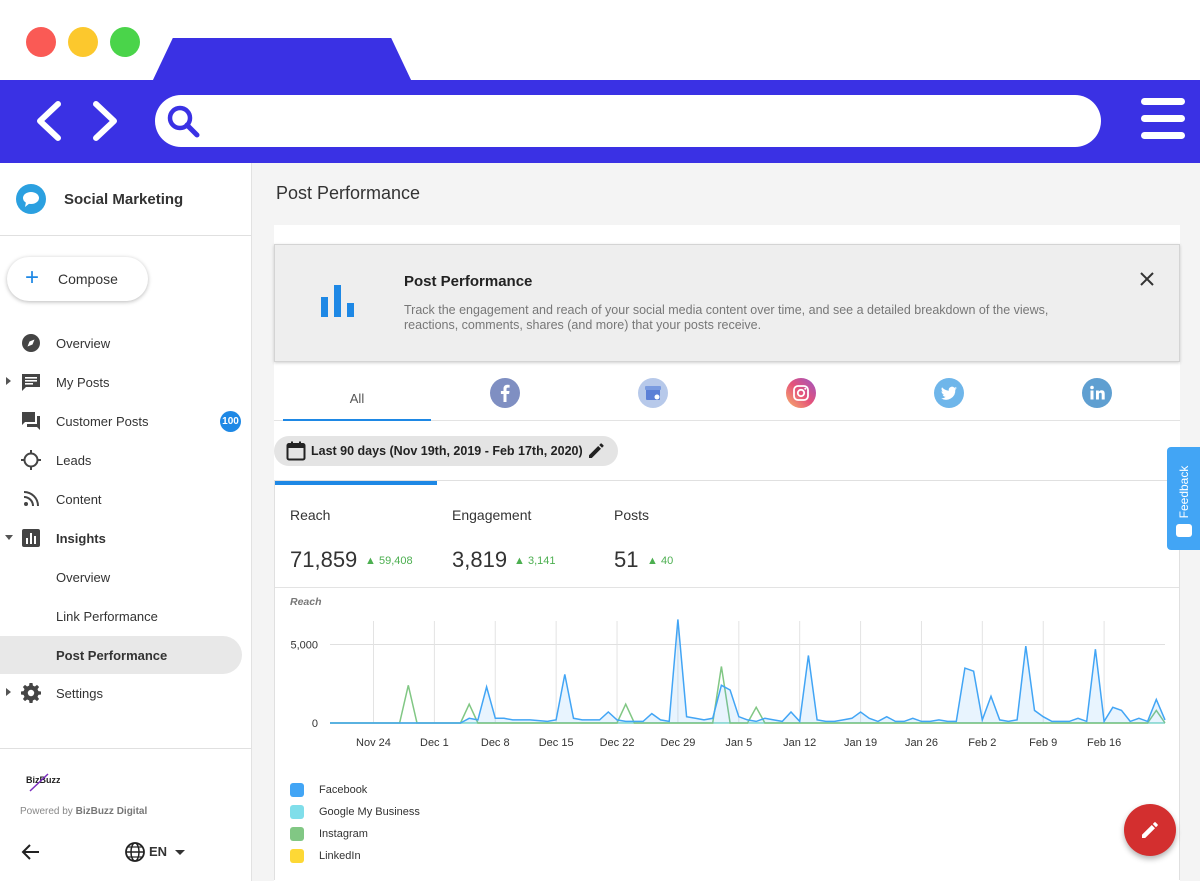 The image size is (1200, 881). I want to click on menu-icon, so click(1163, 121).